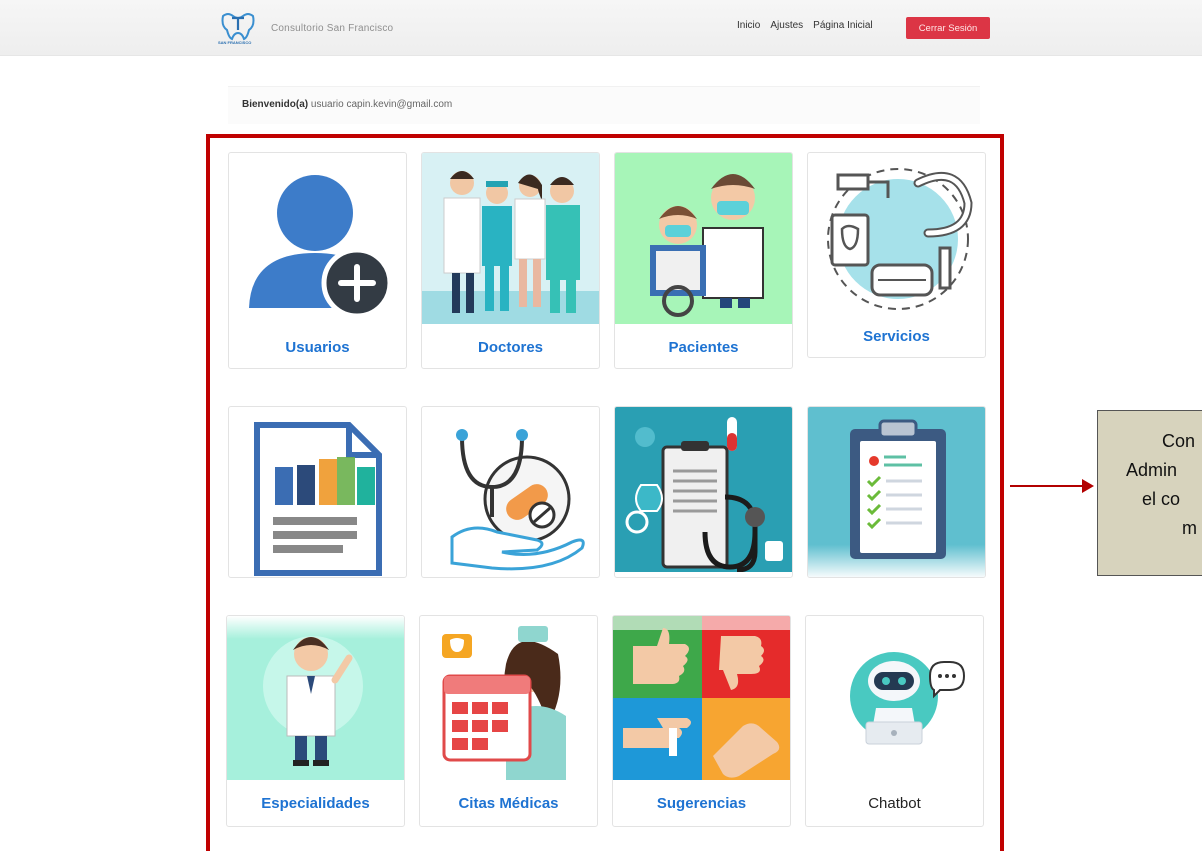  I want to click on dental-services-icon, so click(896, 233).